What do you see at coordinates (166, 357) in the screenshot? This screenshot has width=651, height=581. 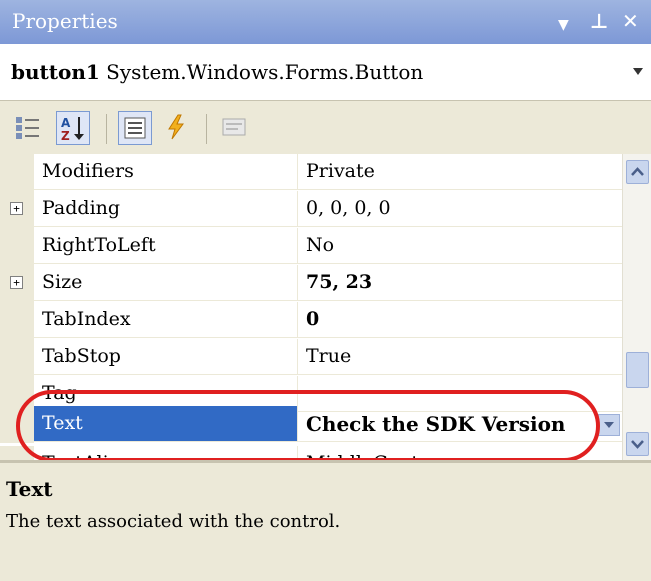 I see `property-name: TabStop` at bounding box center [166, 357].